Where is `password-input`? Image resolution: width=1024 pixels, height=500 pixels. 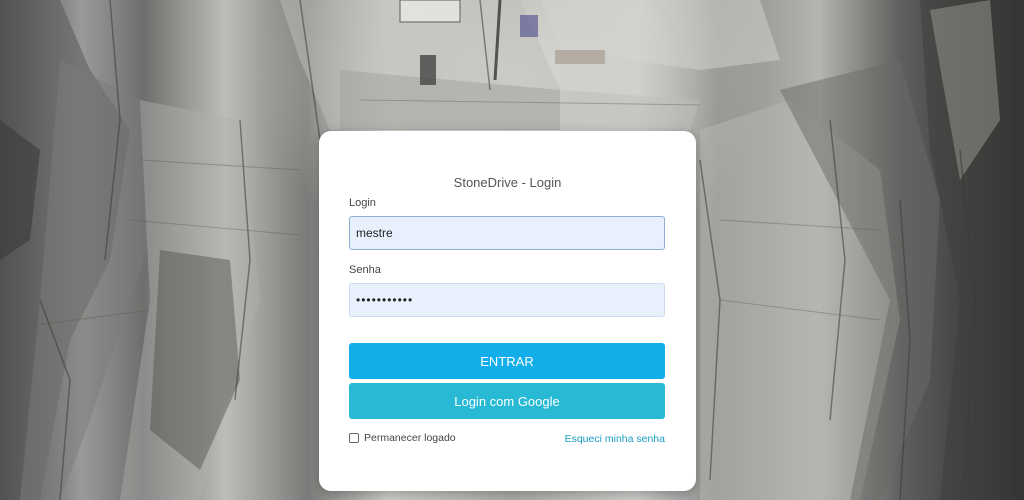
password-input is located at coordinates (507, 300).